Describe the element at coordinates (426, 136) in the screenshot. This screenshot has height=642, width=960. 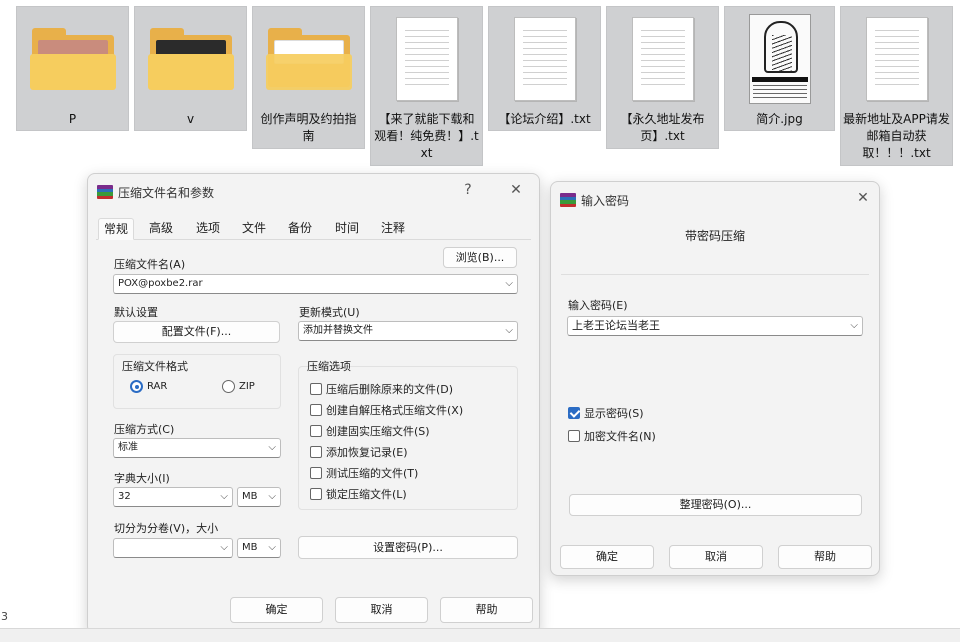
I see `file-name: 【来了就能下载和观看！纯免费！】.txt` at that location.